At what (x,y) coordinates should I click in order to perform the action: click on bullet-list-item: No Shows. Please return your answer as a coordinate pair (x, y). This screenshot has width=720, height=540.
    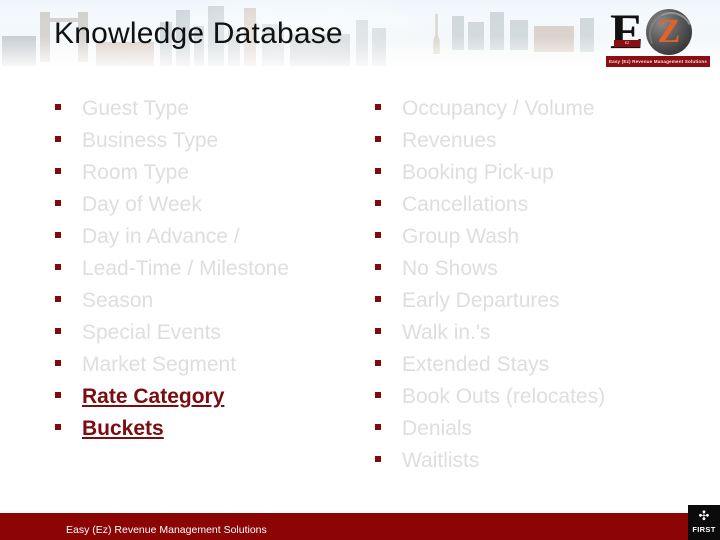
    Looking at the image, I should click on (540, 272).